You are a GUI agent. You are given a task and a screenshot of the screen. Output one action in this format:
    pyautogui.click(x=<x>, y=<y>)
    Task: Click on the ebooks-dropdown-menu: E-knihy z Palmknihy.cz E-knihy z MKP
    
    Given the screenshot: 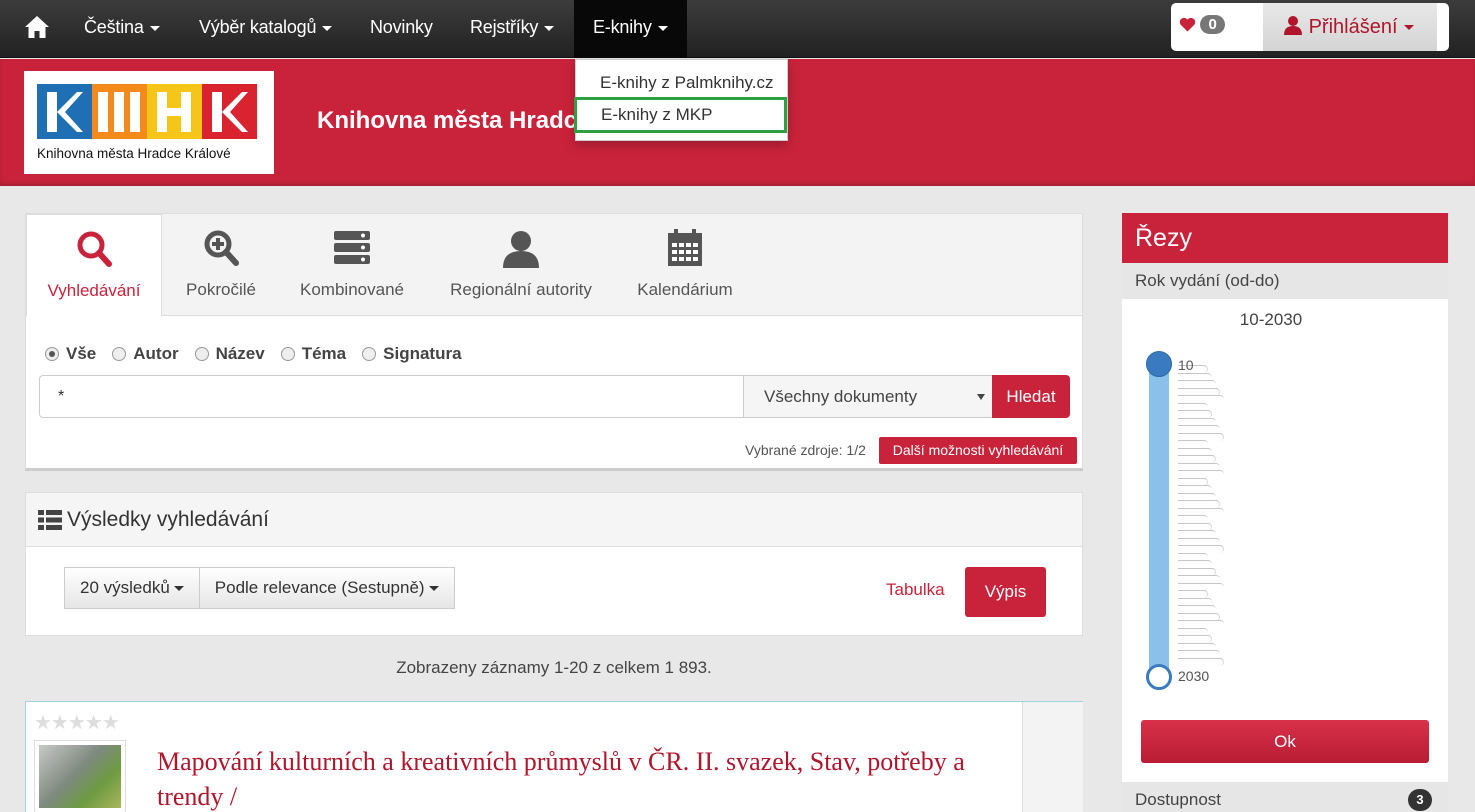 What is the action you would take?
    pyautogui.click(x=681, y=100)
    